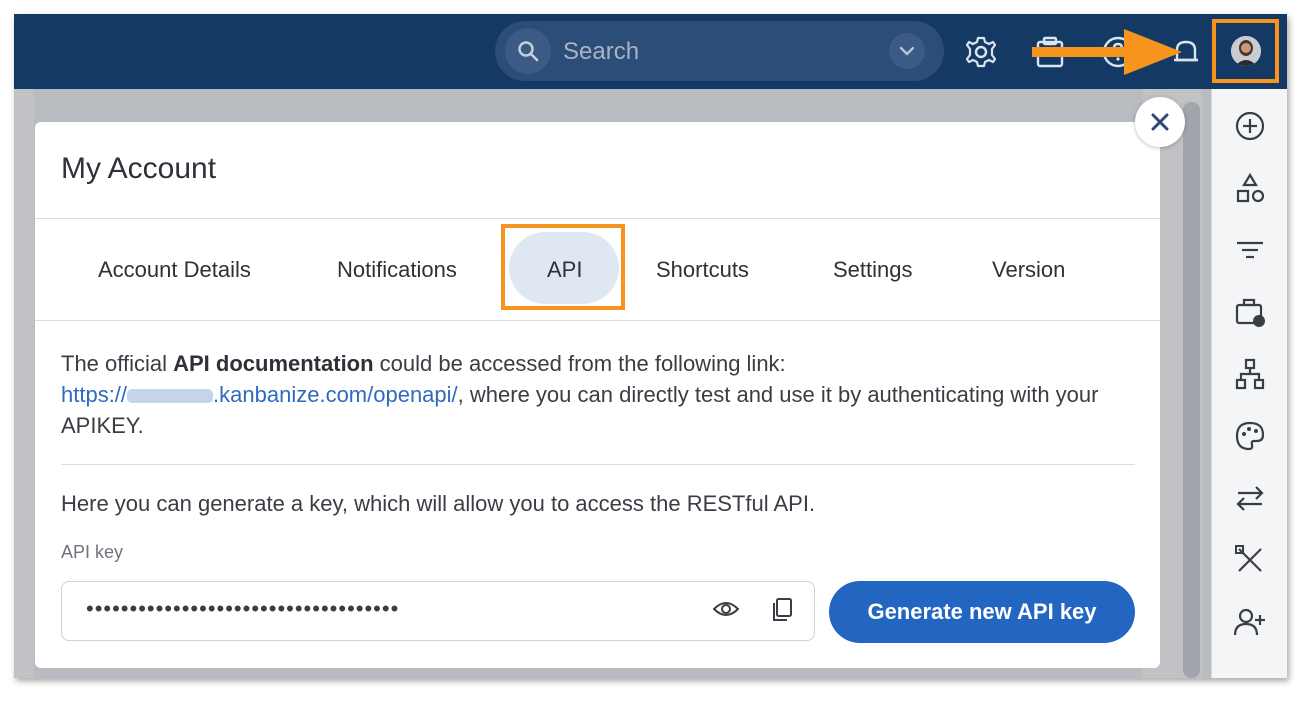 The width and height of the screenshot is (1313, 702). What do you see at coordinates (94, 394) in the screenshot?
I see `link-prefix: https://` at bounding box center [94, 394].